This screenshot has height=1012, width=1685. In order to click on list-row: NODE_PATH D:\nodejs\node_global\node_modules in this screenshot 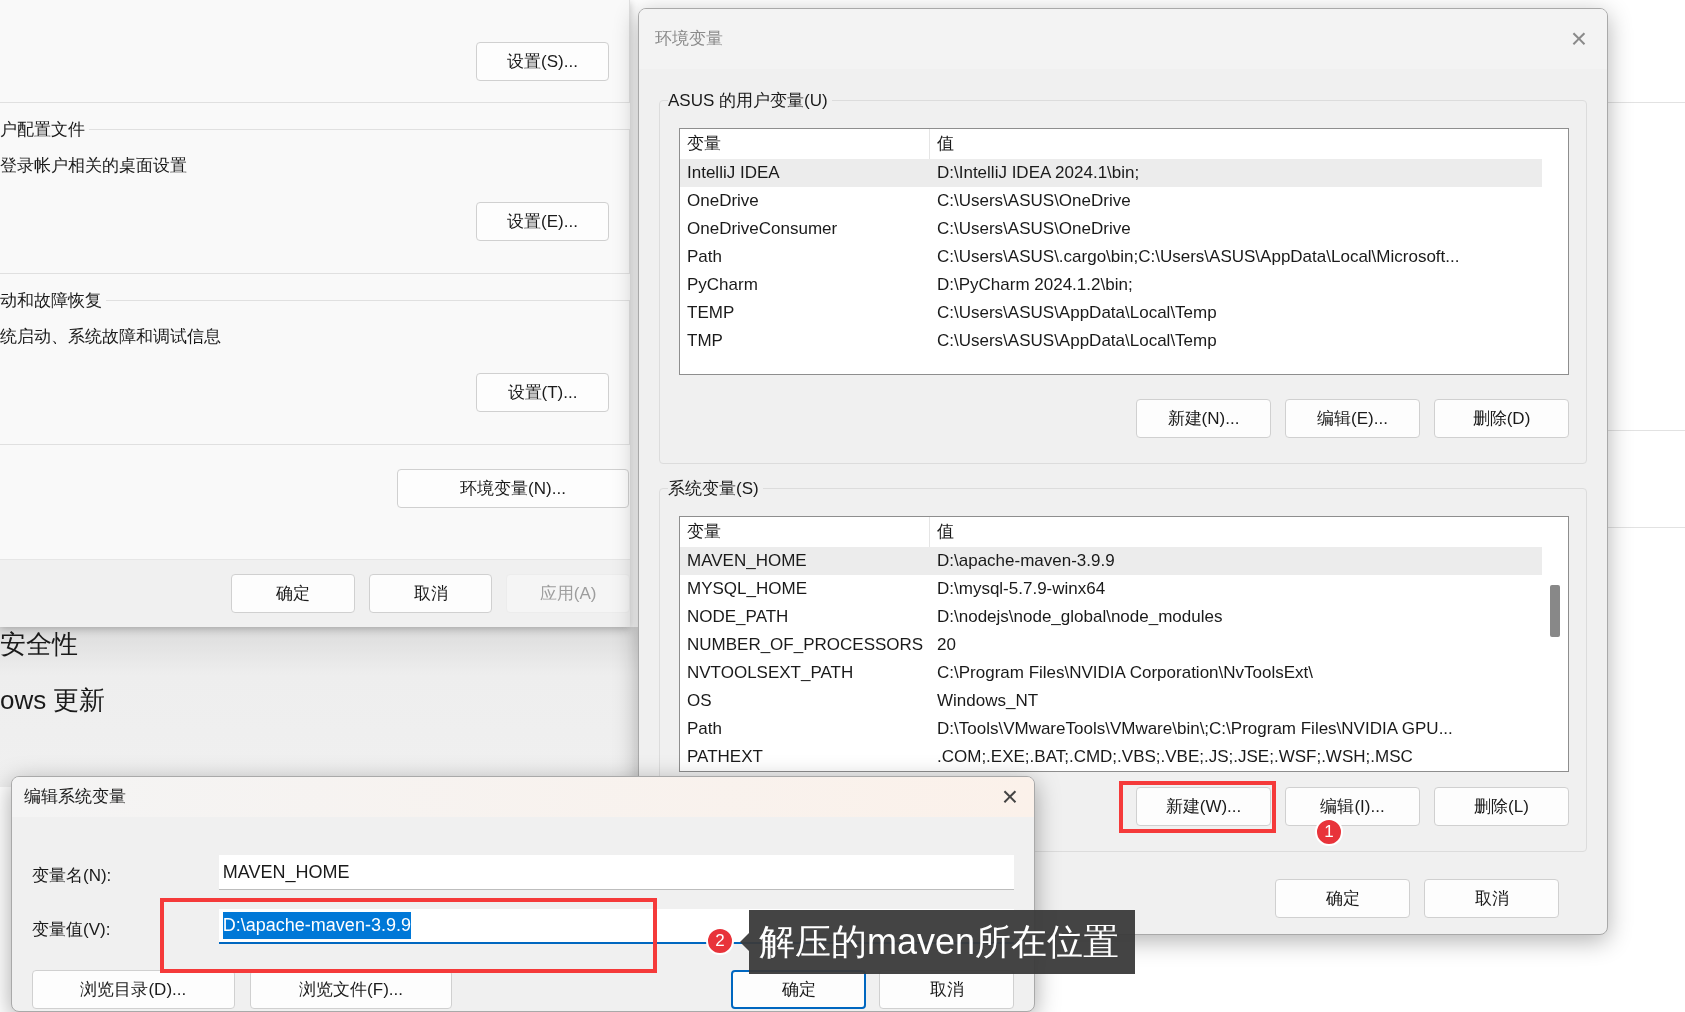, I will do `click(1111, 617)`.